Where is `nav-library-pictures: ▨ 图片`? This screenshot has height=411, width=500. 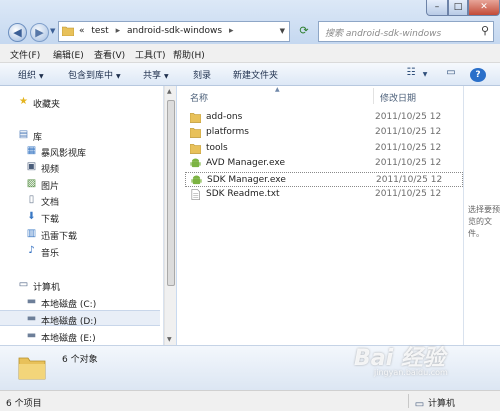 nav-library-pictures: ▨ 图片 is located at coordinates (80, 184).